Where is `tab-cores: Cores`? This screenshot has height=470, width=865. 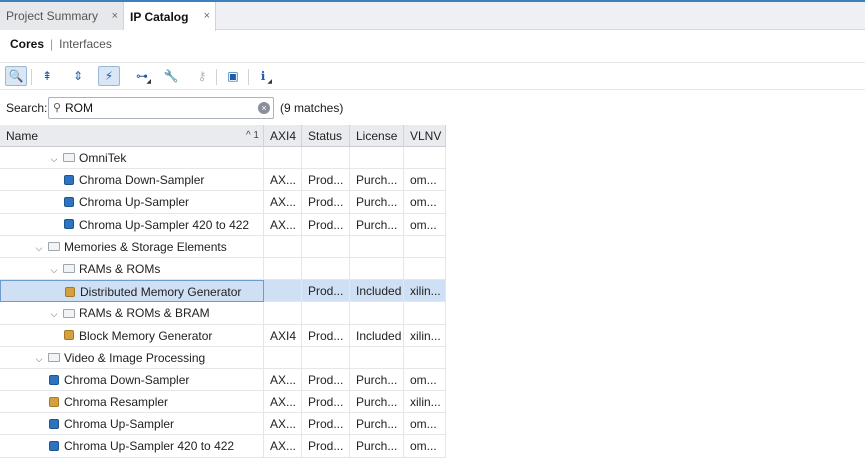
tab-cores: Cores is located at coordinates (27, 44).